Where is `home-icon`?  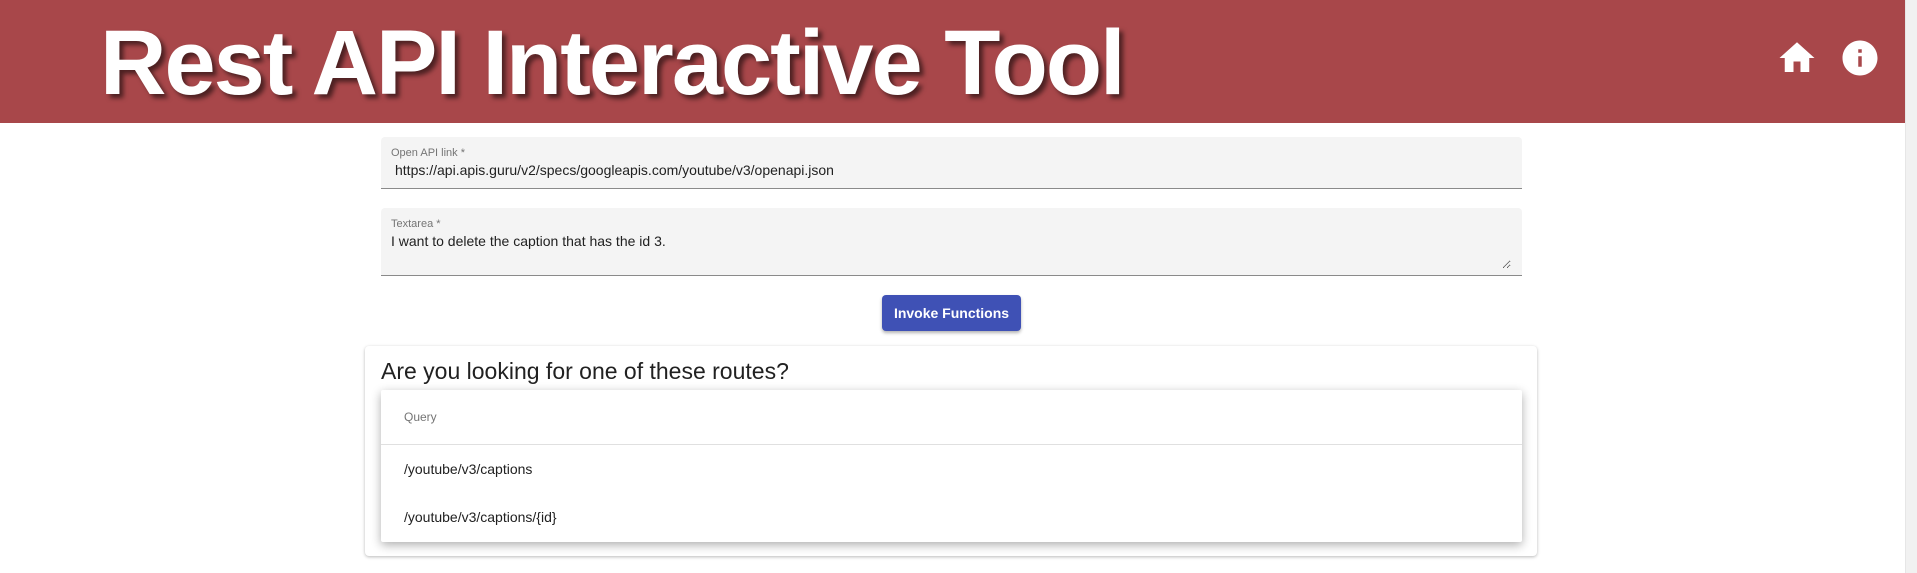
home-icon is located at coordinates (1797, 58).